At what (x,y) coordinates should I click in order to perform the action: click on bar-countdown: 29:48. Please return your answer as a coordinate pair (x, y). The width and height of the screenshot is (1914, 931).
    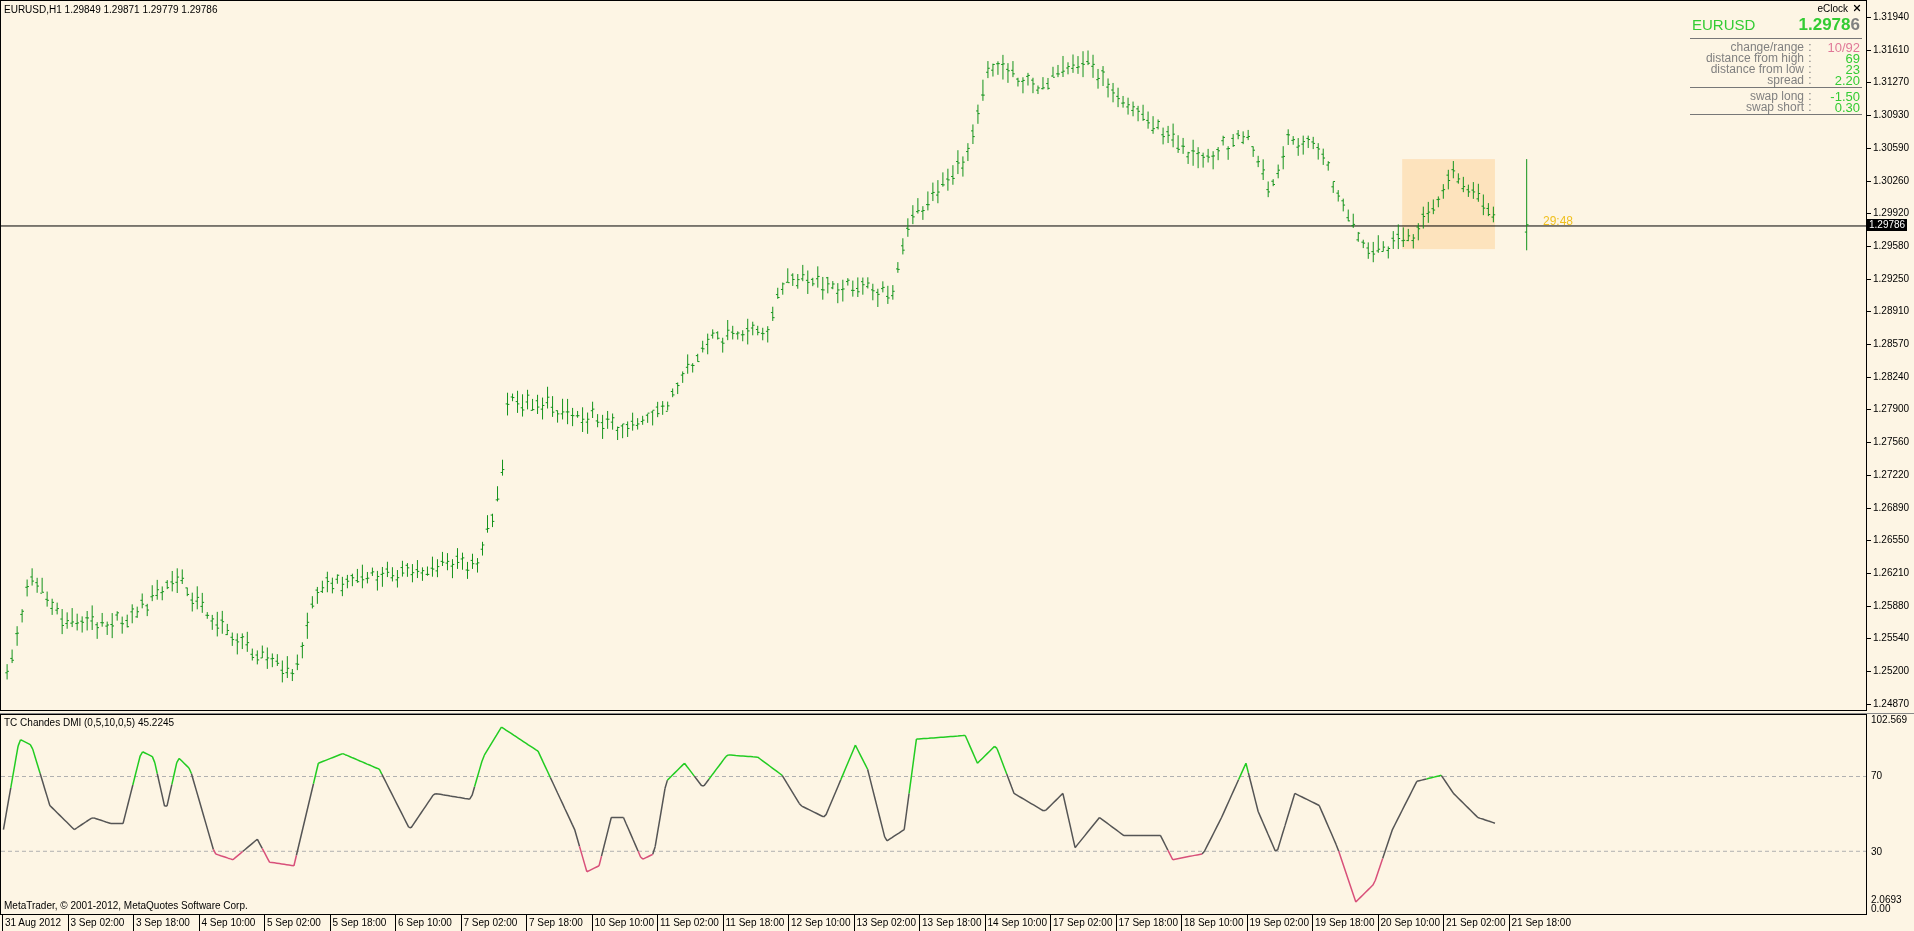
    Looking at the image, I should click on (1558, 221).